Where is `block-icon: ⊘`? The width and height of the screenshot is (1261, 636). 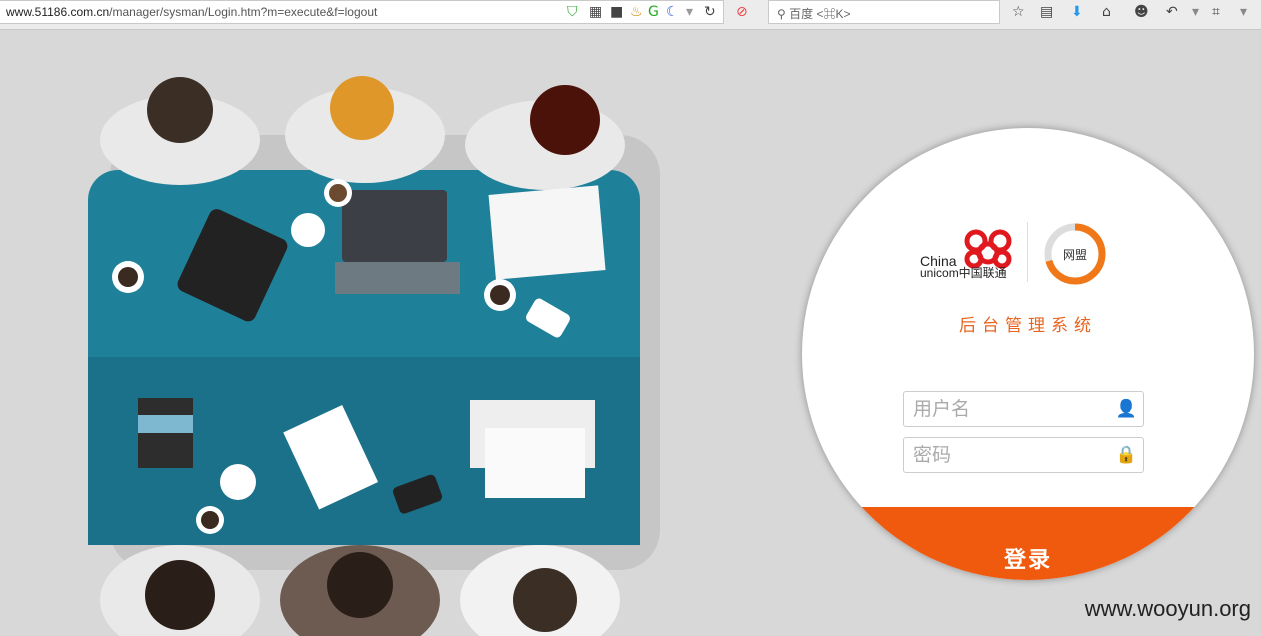
block-icon: ⊘ is located at coordinates (742, 12).